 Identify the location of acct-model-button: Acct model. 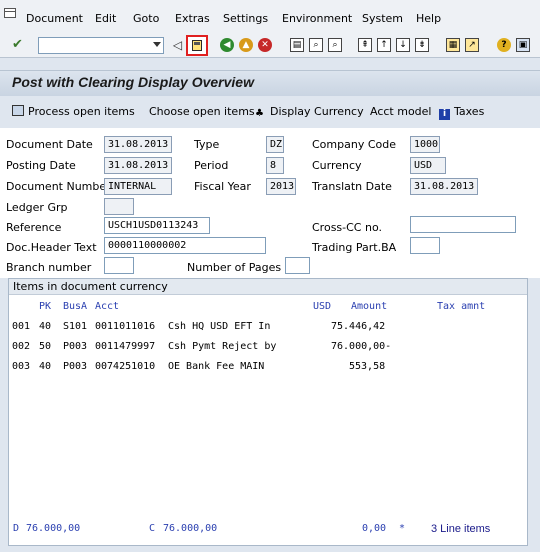
(401, 111).